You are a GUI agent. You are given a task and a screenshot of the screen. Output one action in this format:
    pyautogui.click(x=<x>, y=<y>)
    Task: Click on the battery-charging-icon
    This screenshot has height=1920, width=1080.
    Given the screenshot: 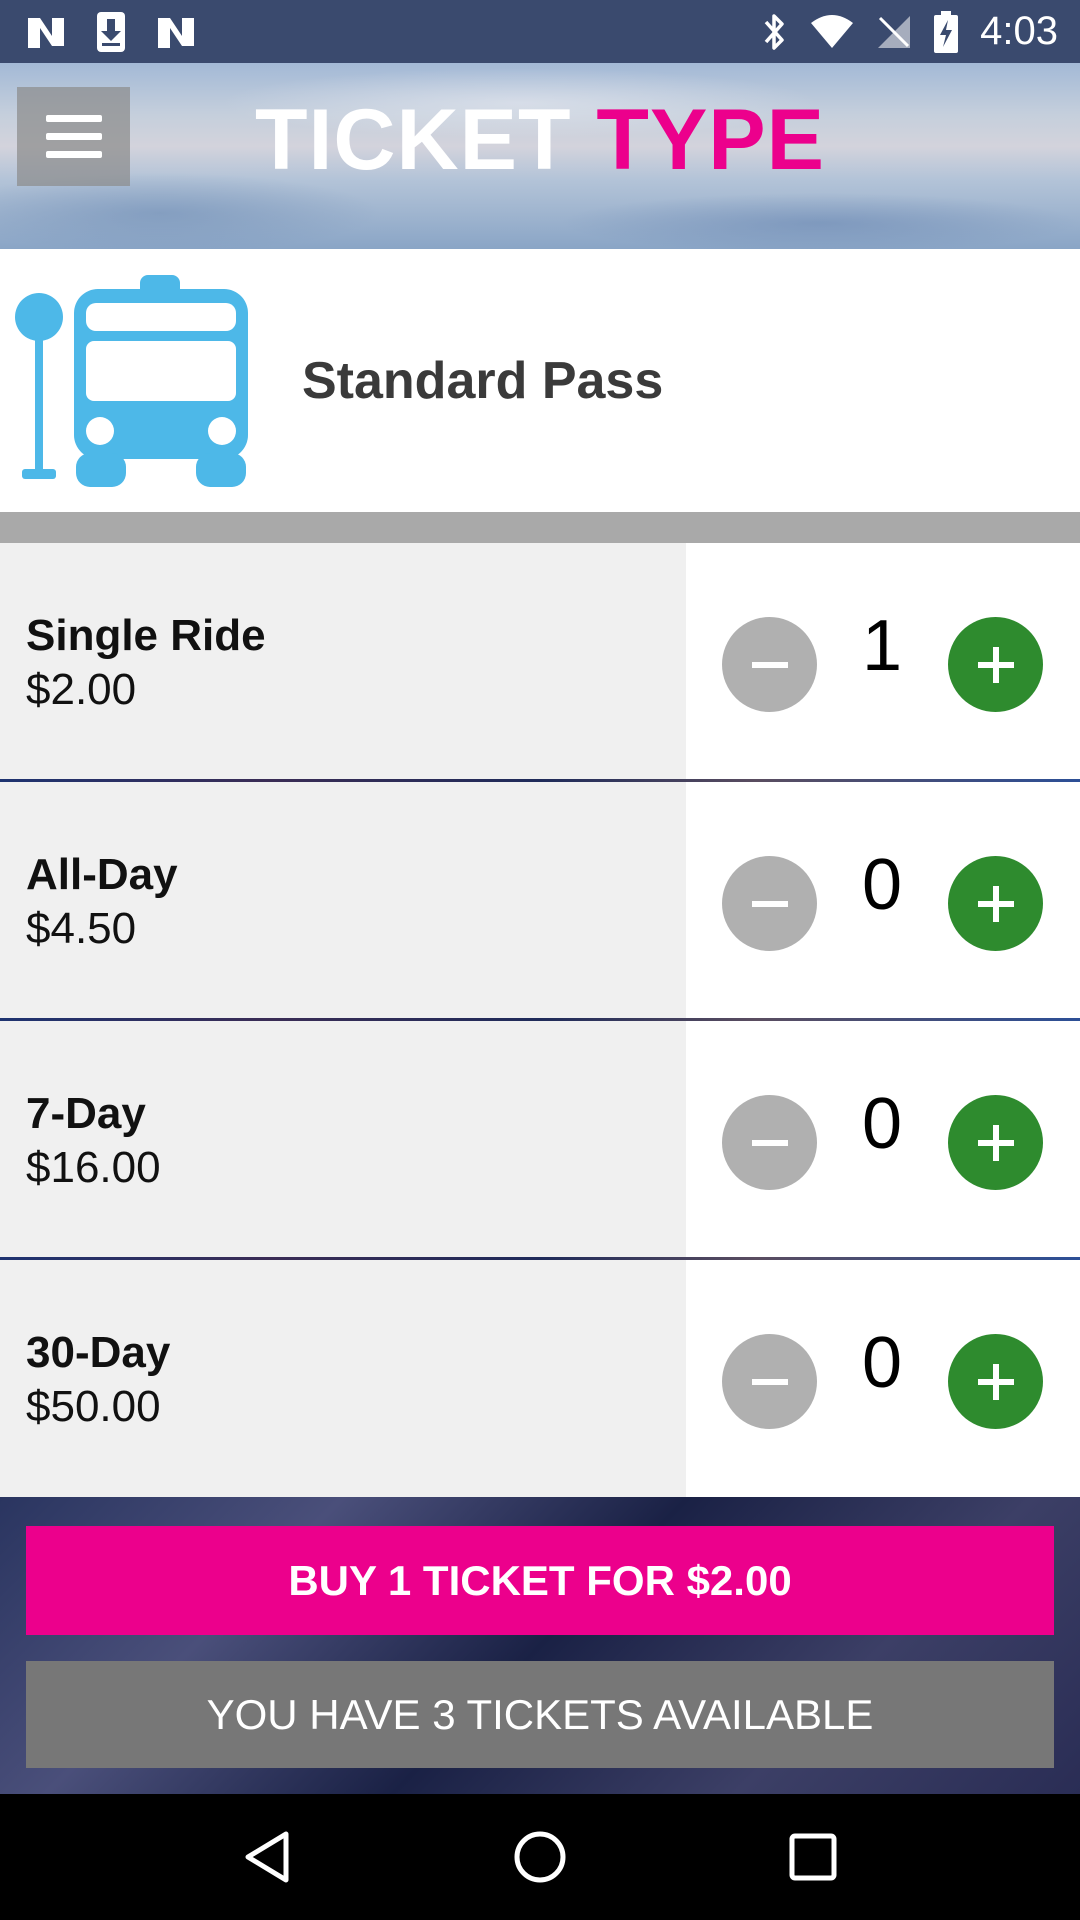 What is the action you would take?
    pyautogui.click(x=946, y=31)
    